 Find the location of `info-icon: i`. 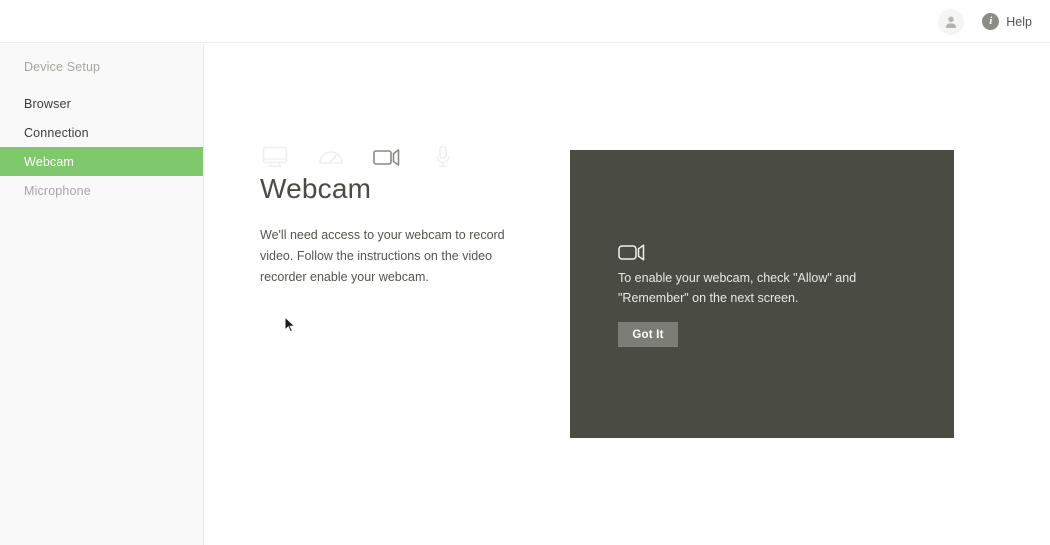

info-icon: i is located at coordinates (991, 21).